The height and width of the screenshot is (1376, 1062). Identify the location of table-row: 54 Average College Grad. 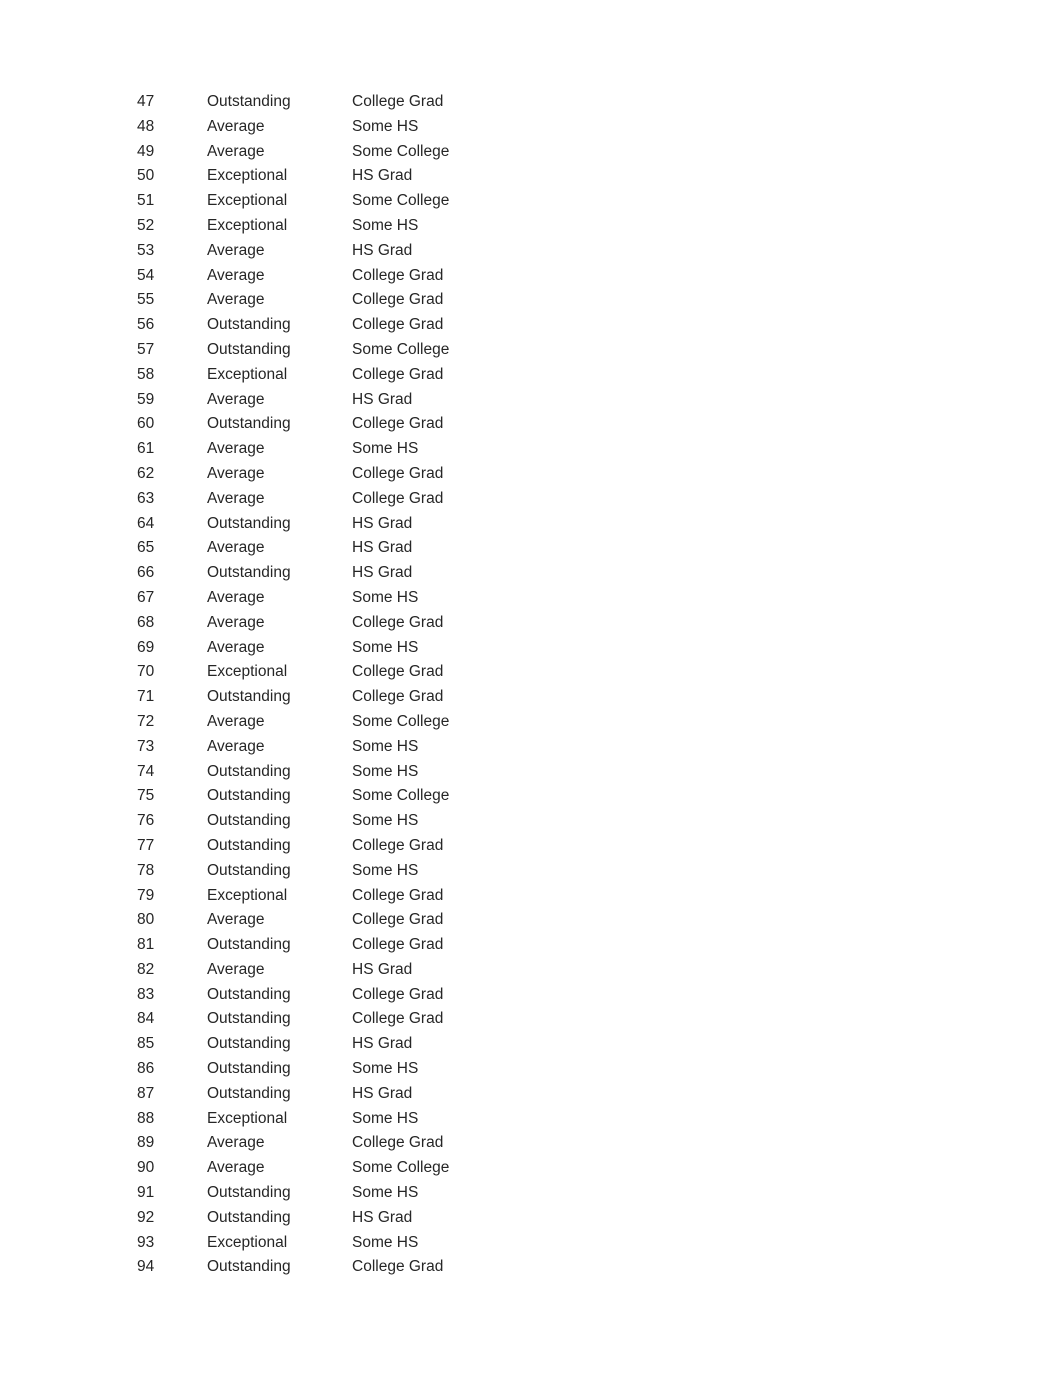
(344, 276).